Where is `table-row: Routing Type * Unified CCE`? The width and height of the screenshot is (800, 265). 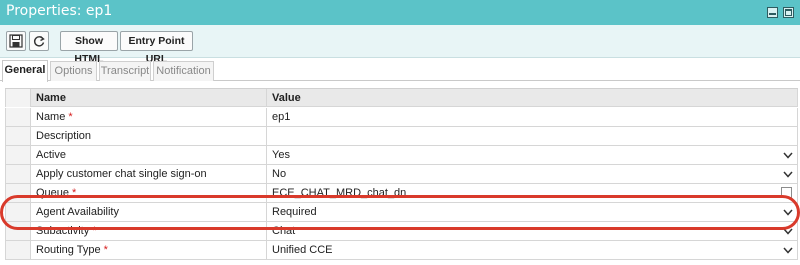 table-row: Routing Type * Unified CCE is located at coordinates (401, 250).